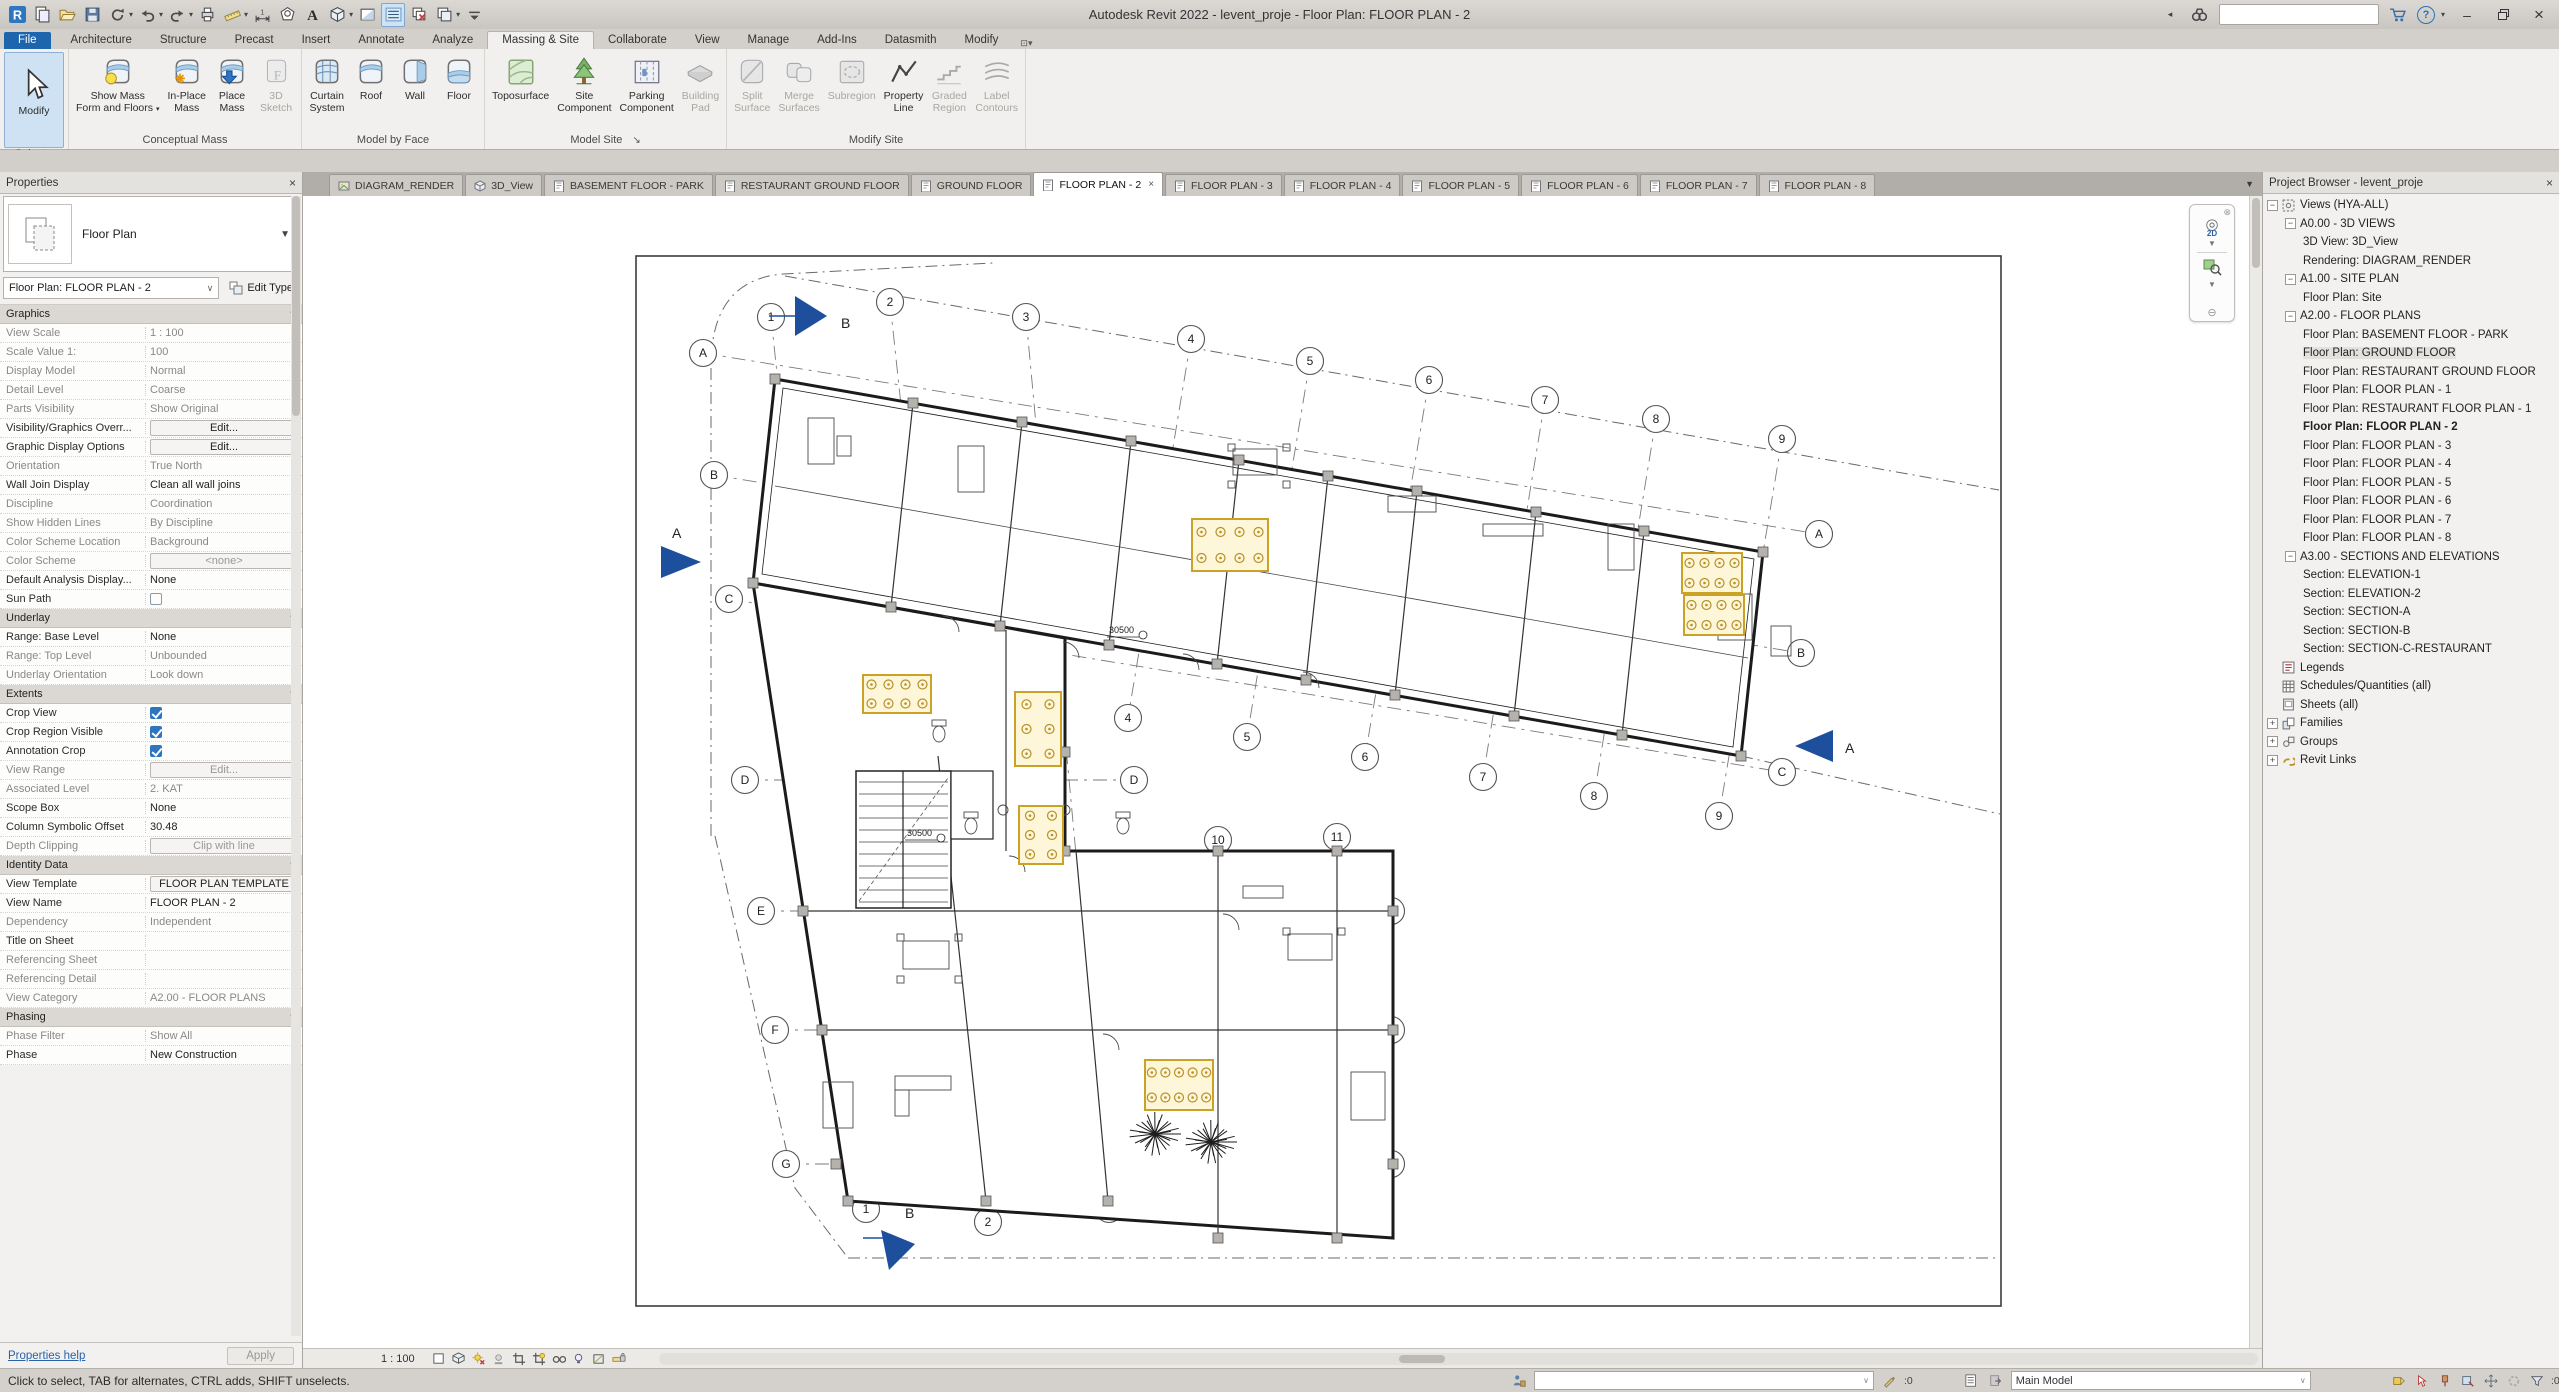 The width and height of the screenshot is (2559, 1392). I want to click on modify-button: Modify, so click(34, 100).